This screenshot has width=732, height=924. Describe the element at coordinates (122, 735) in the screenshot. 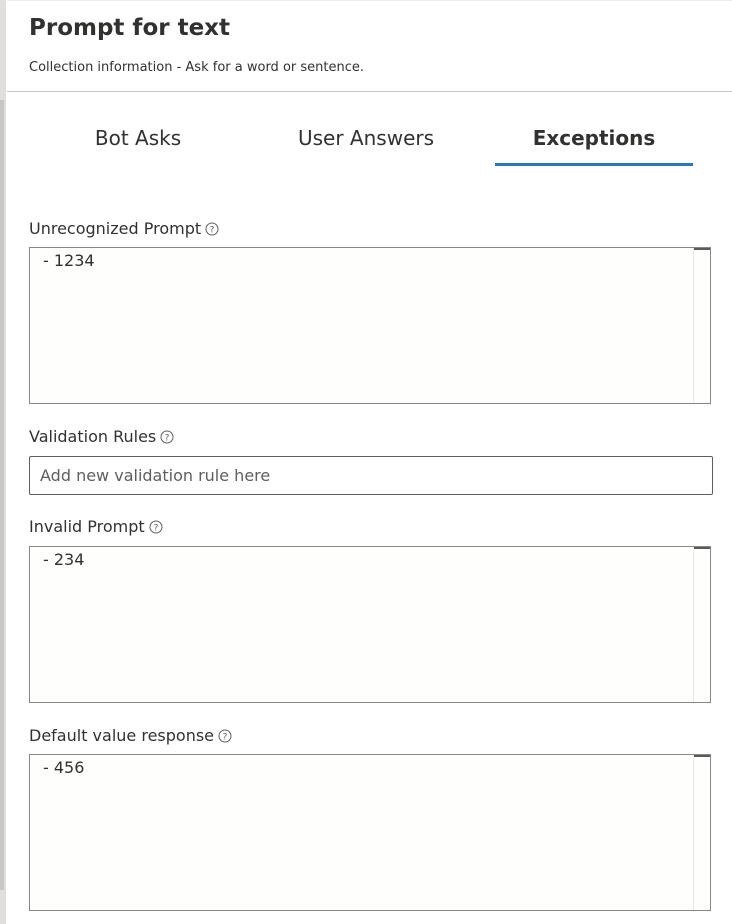

I see `default-value-response-label-text: Default value response` at that location.